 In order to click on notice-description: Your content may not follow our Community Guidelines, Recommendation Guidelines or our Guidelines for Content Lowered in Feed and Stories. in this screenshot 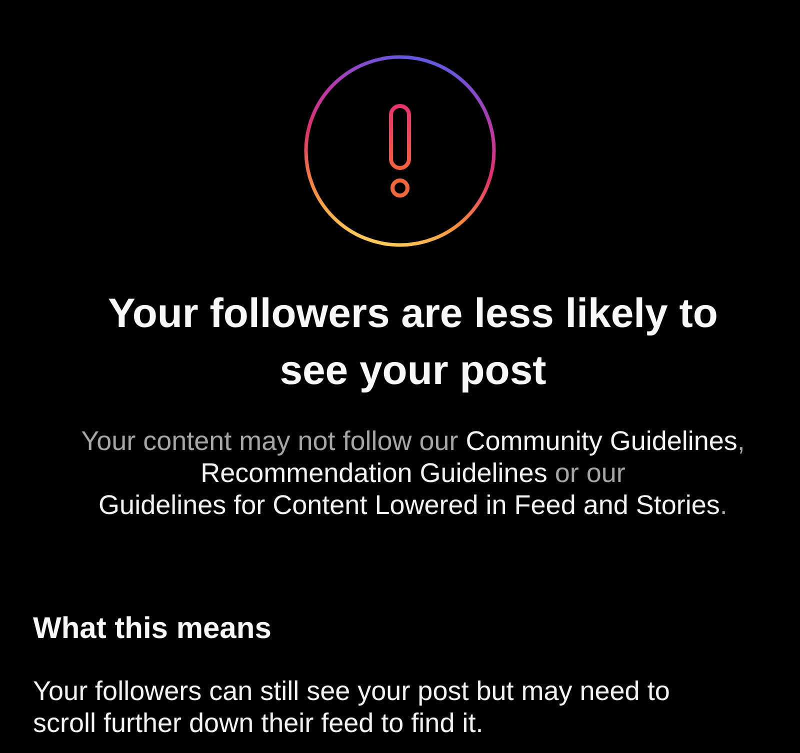, I will do `click(413, 473)`.